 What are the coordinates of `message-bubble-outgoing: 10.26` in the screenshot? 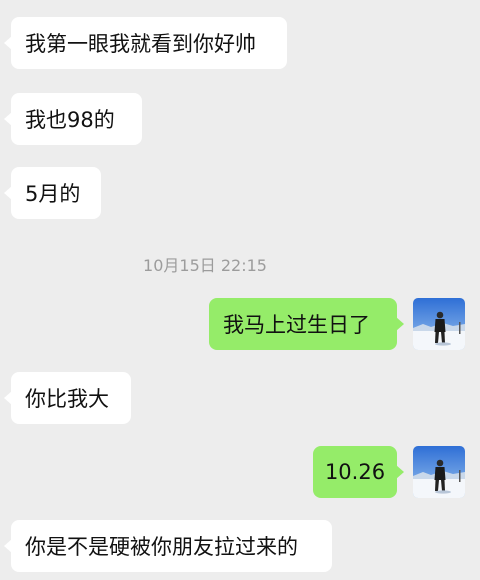 It's located at (358, 472).